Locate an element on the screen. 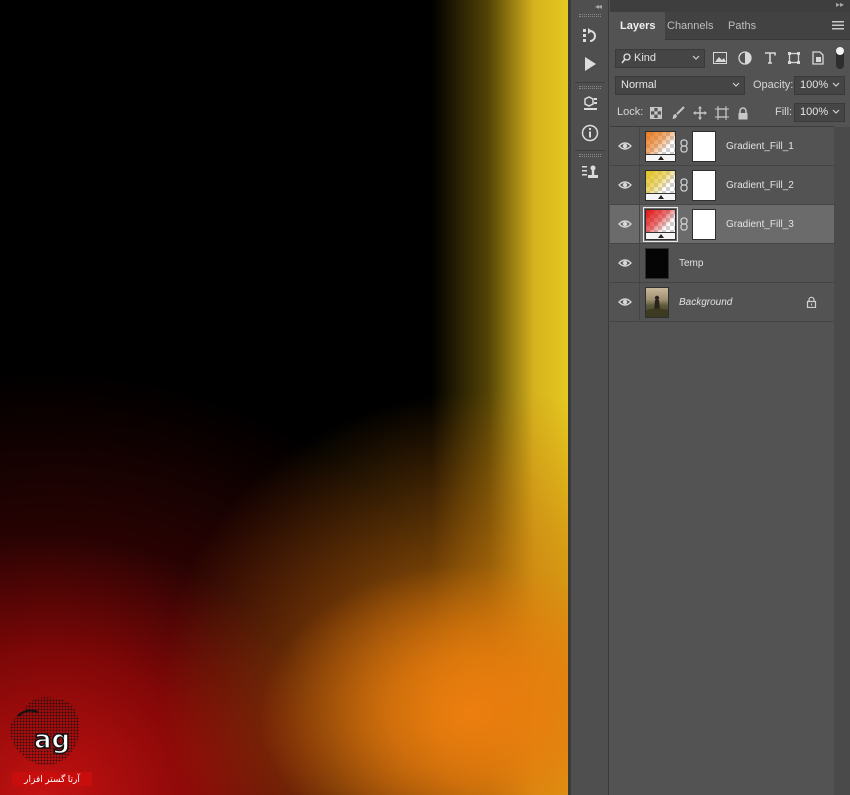 This screenshot has width=850, height=795. panel-title-bar: ▸▸ is located at coordinates (730, 6).